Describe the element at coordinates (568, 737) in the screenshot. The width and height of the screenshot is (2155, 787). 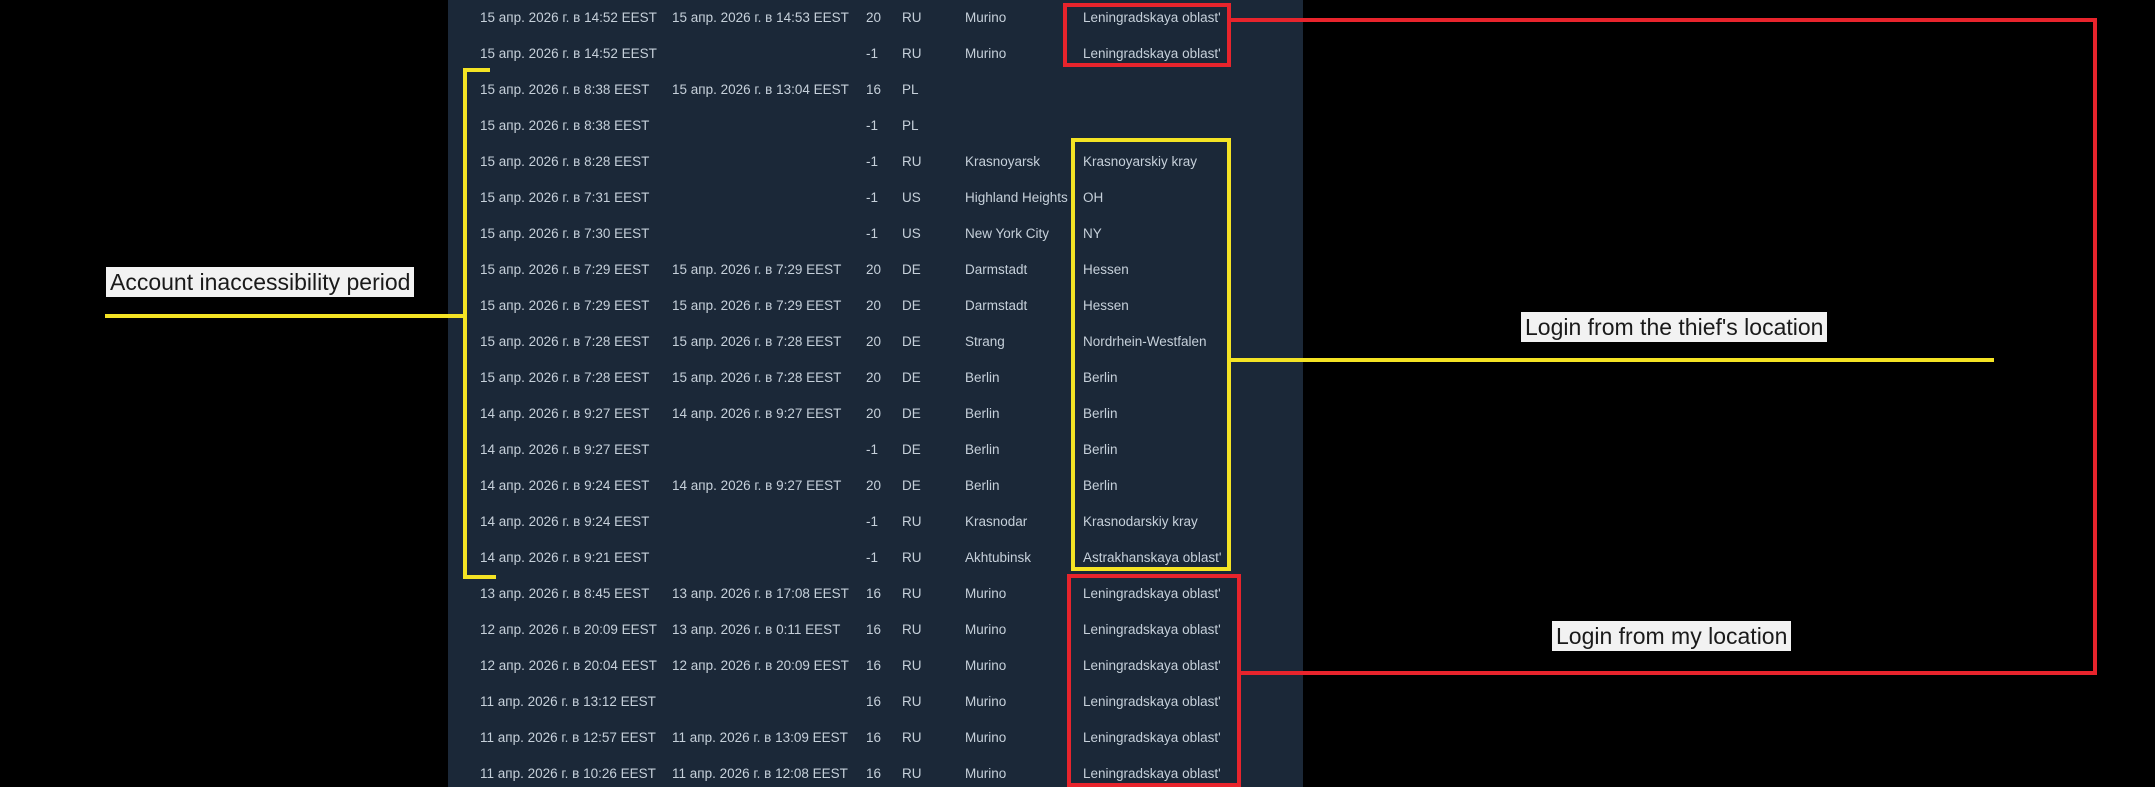
I see `start-time-cell: 11 апр. 2026 г. в 12:57 EEST` at that location.